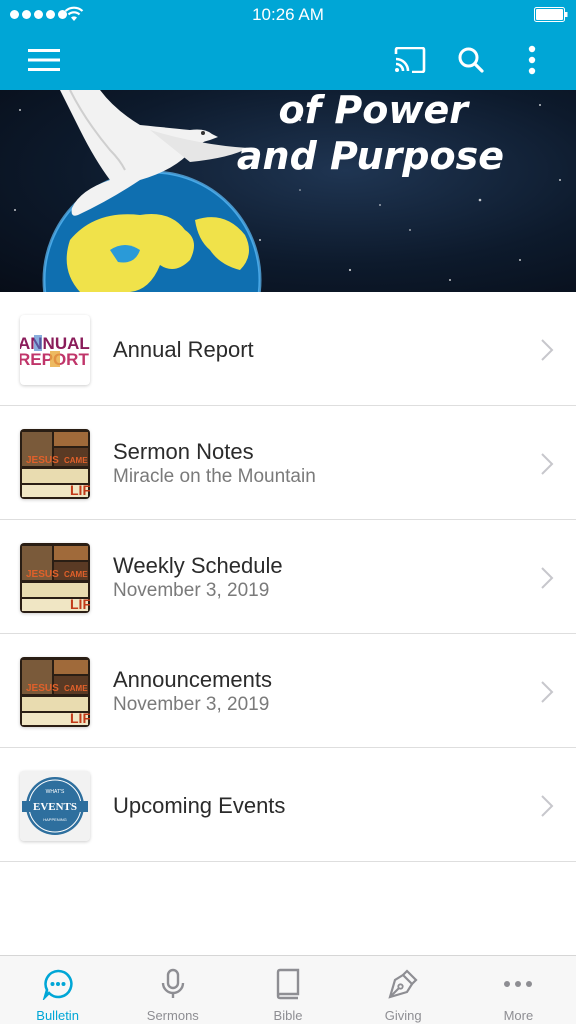 This screenshot has height=1024, width=576. I want to click on book-icon, so click(288, 984).